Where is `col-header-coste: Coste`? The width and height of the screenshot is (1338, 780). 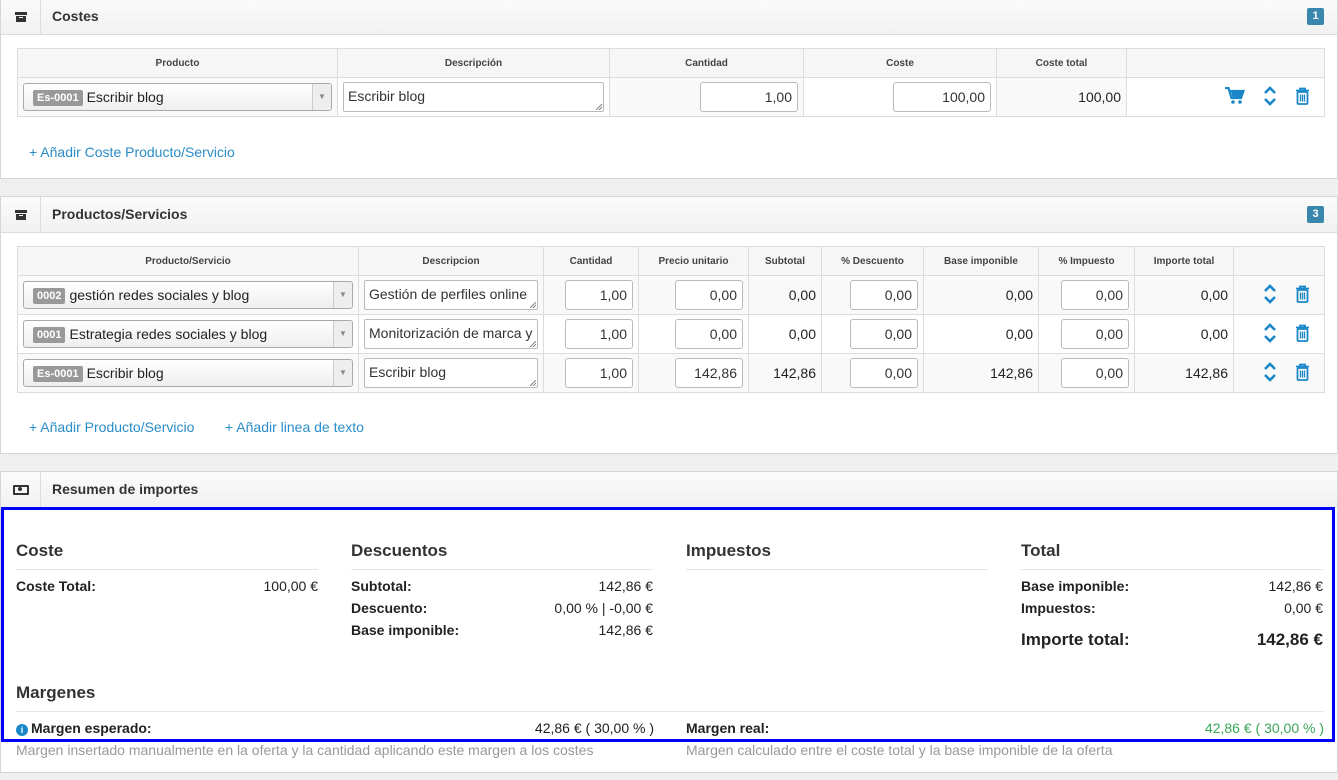 col-header-coste: Coste is located at coordinates (900, 63).